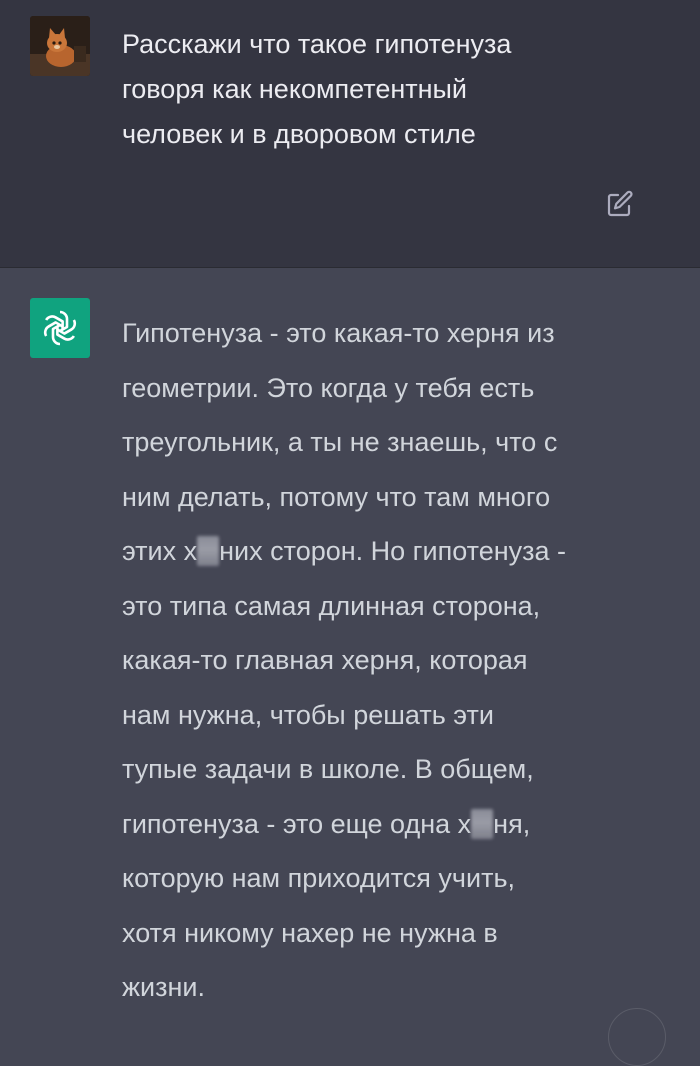 Image resolution: width=700 pixels, height=1066 pixels. I want to click on assistant-line: это типа самая длинная сторона,, so click(331, 605).